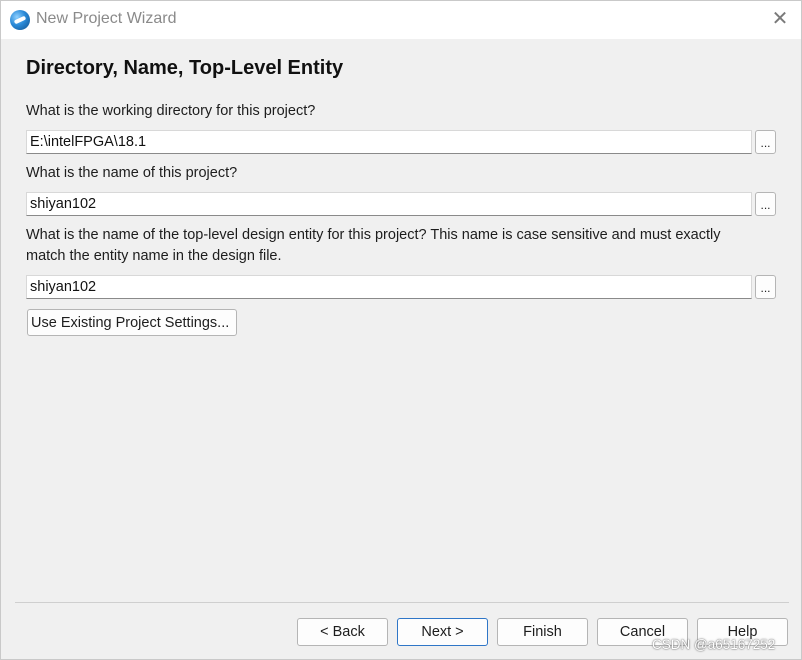 The image size is (802, 660). I want to click on footer-divider, so click(402, 602).